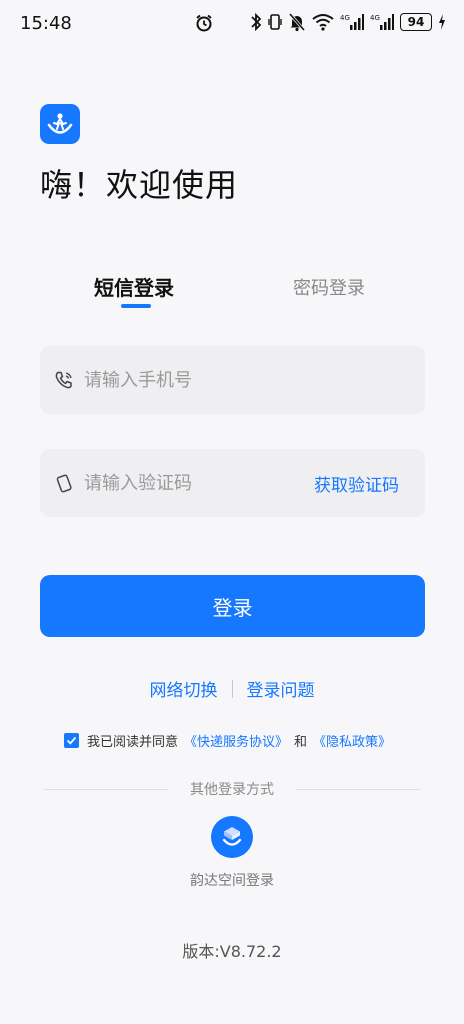 The height and width of the screenshot is (1024, 464). Describe the element at coordinates (275, 22) in the screenshot. I see `vibrate-icon` at that location.